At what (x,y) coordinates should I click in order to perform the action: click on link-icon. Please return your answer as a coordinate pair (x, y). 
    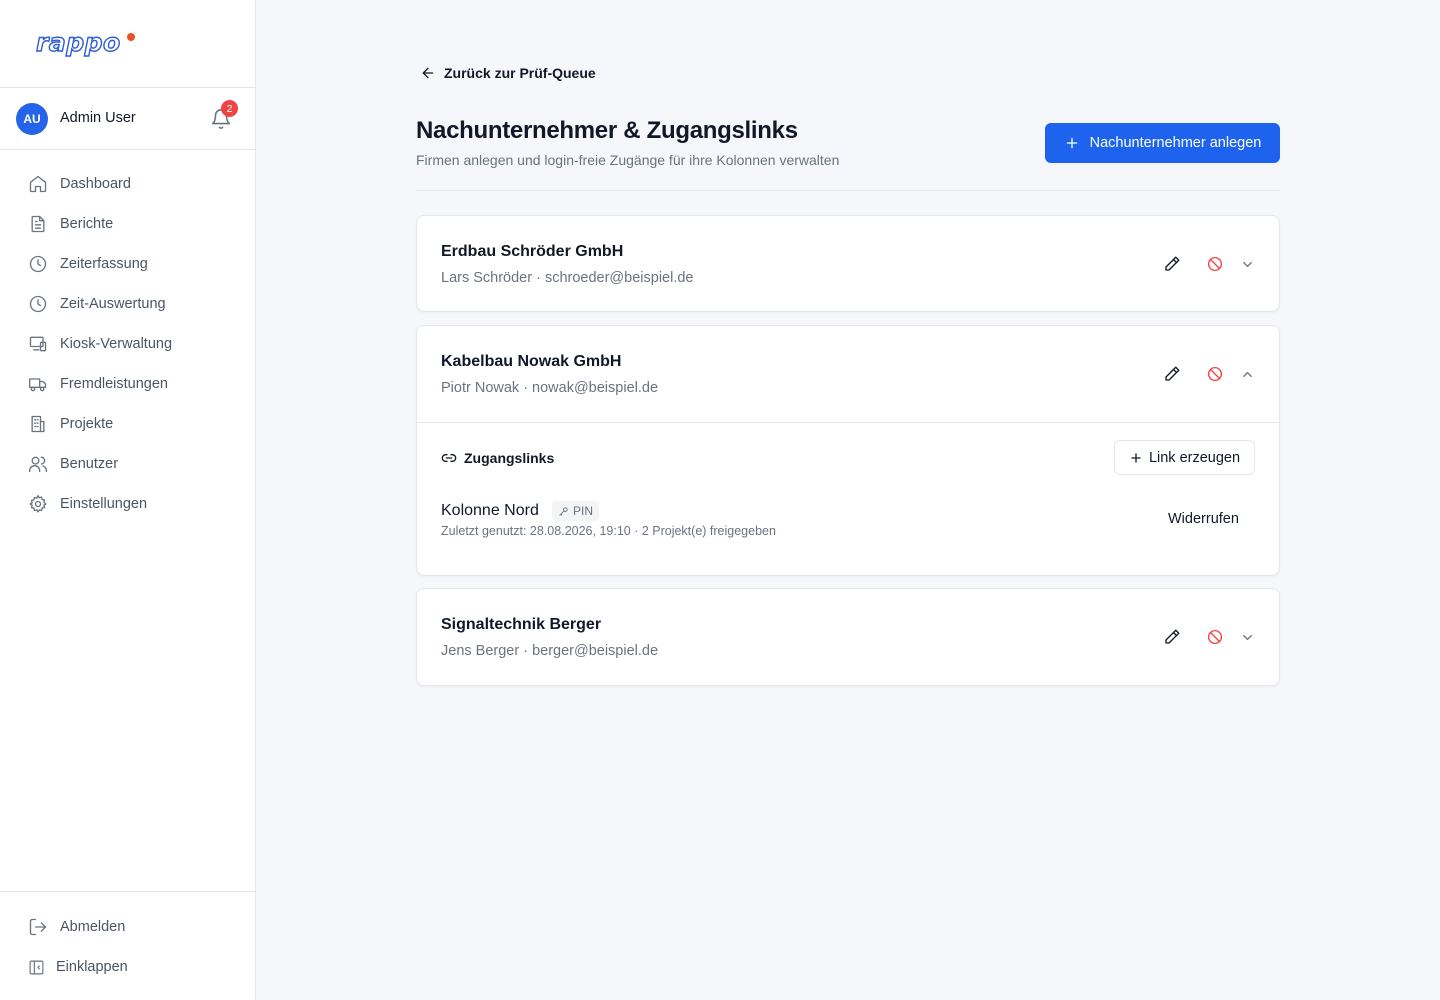
    Looking at the image, I should click on (449, 458).